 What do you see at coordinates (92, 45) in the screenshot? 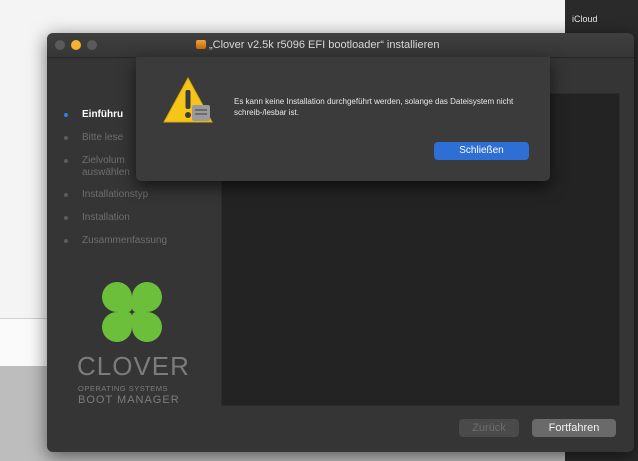
I see `zoom-window-icon` at bounding box center [92, 45].